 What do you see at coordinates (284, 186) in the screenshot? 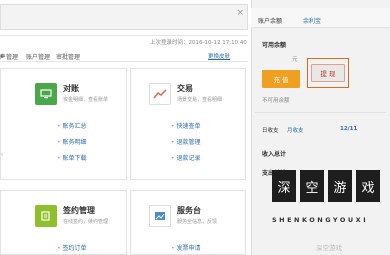
I see `watermark-char: 深` at bounding box center [284, 186].